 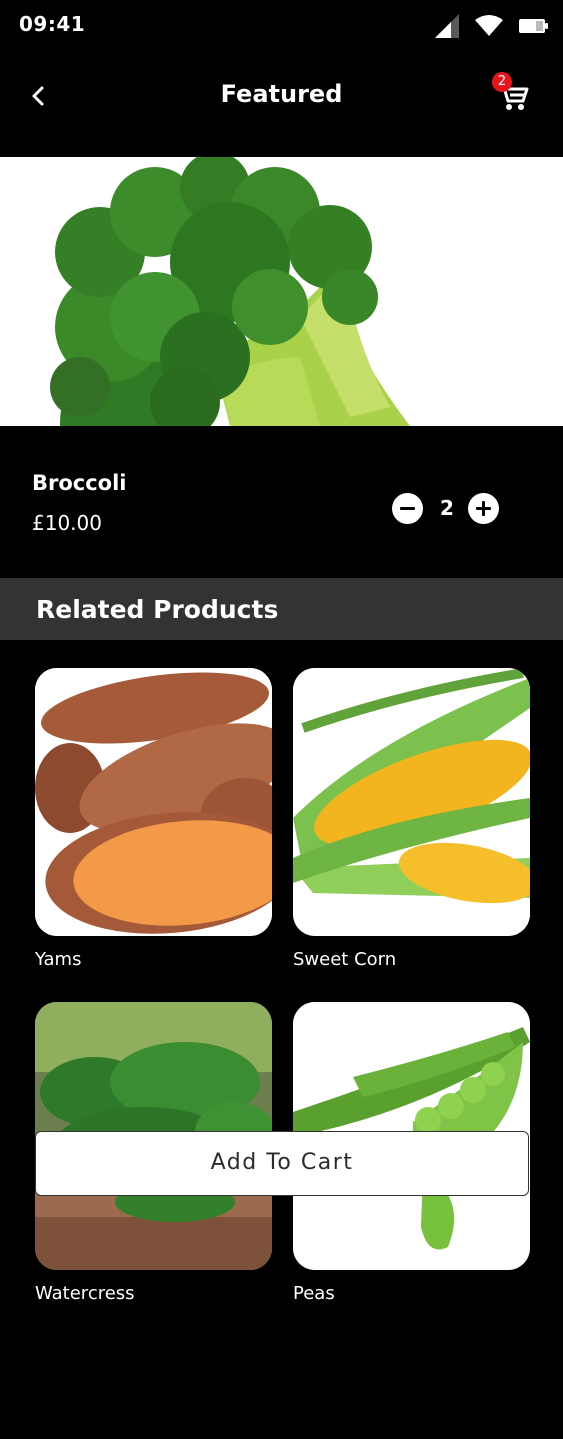 What do you see at coordinates (513, 93) in the screenshot?
I see `cart-button: 2` at bounding box center [513, 93].